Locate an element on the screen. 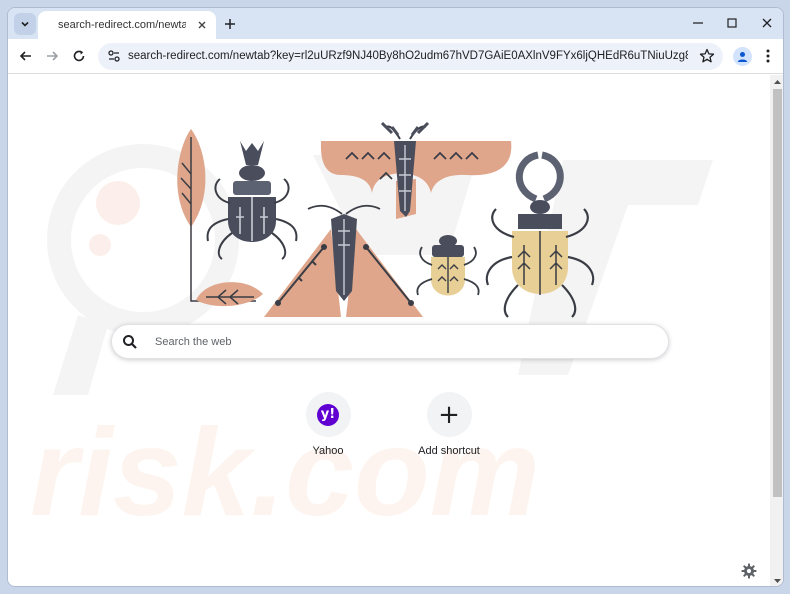 Image resolution: width=790 pixels, height=594 pixels. search-box is located at coordinates (390, 341).